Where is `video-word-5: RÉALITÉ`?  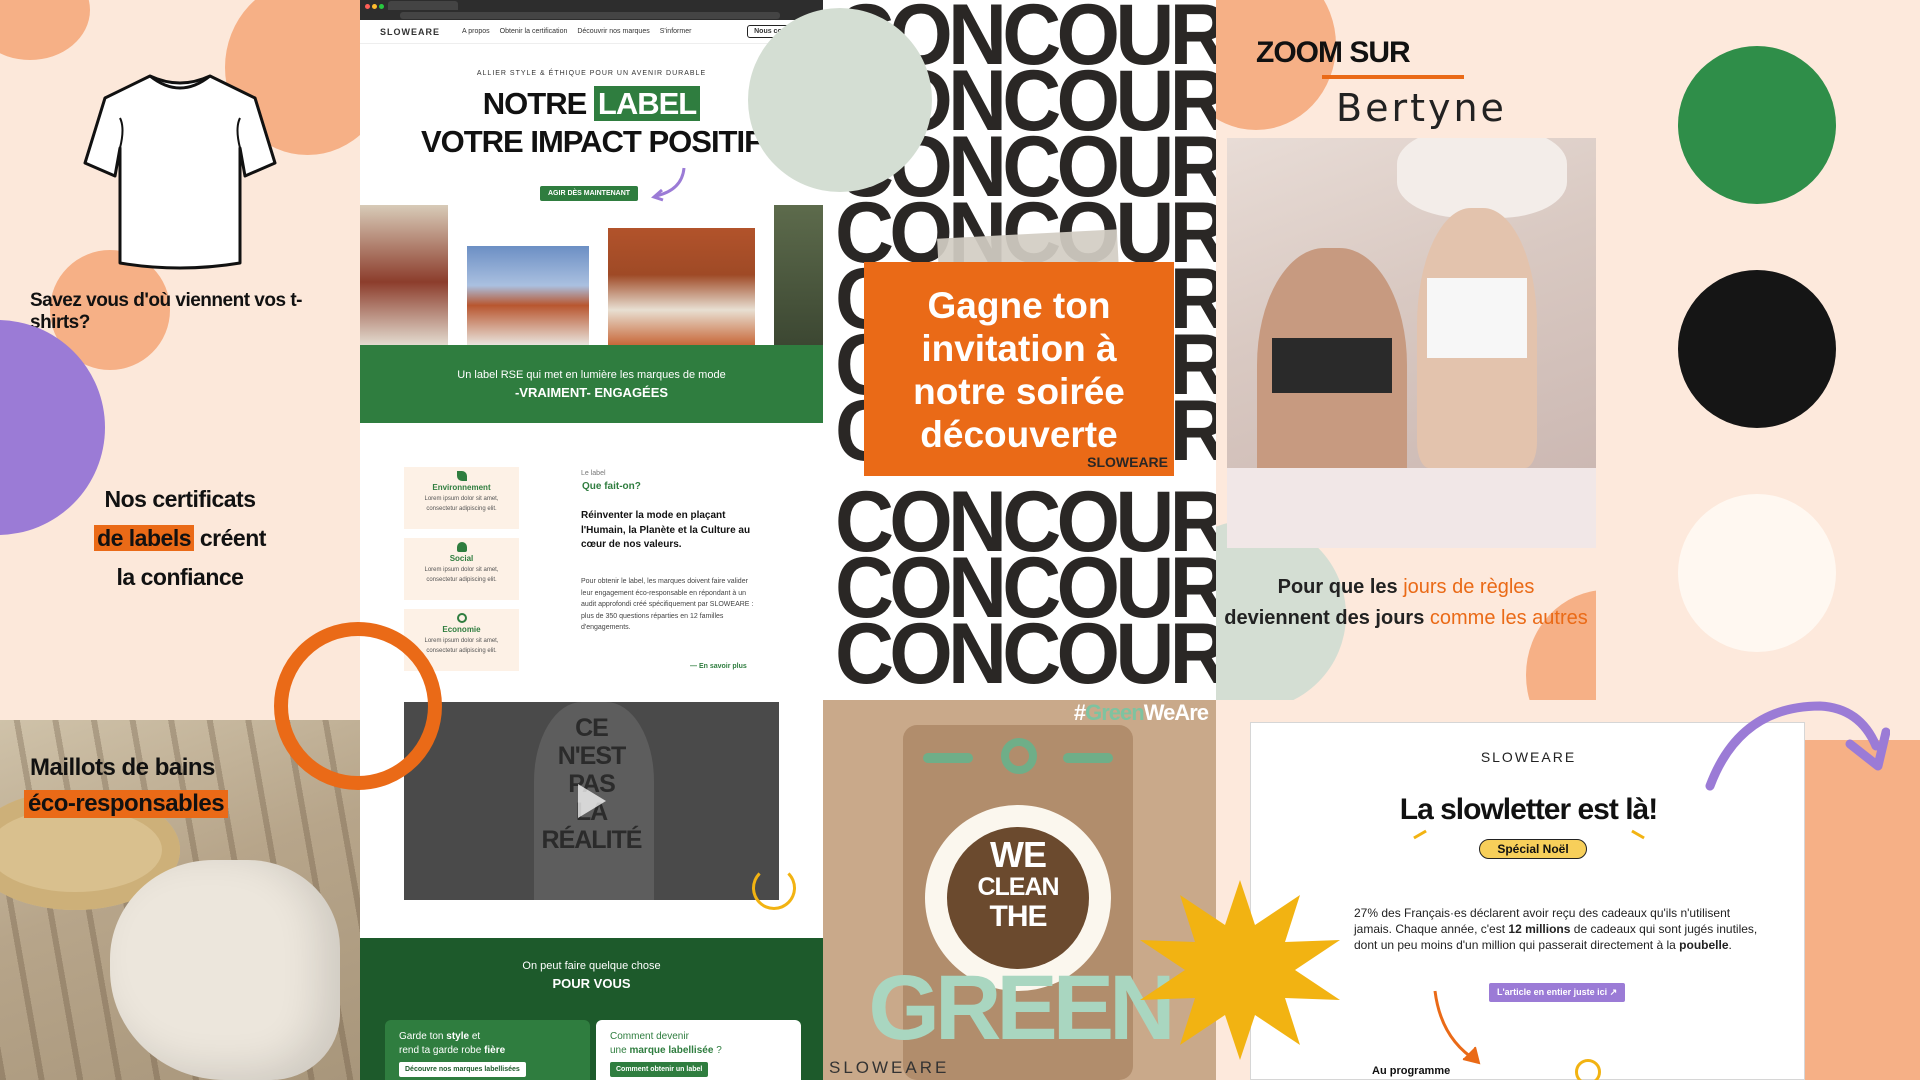
video-word-5: RÉALITÉ is located at coordinates (592, 840).